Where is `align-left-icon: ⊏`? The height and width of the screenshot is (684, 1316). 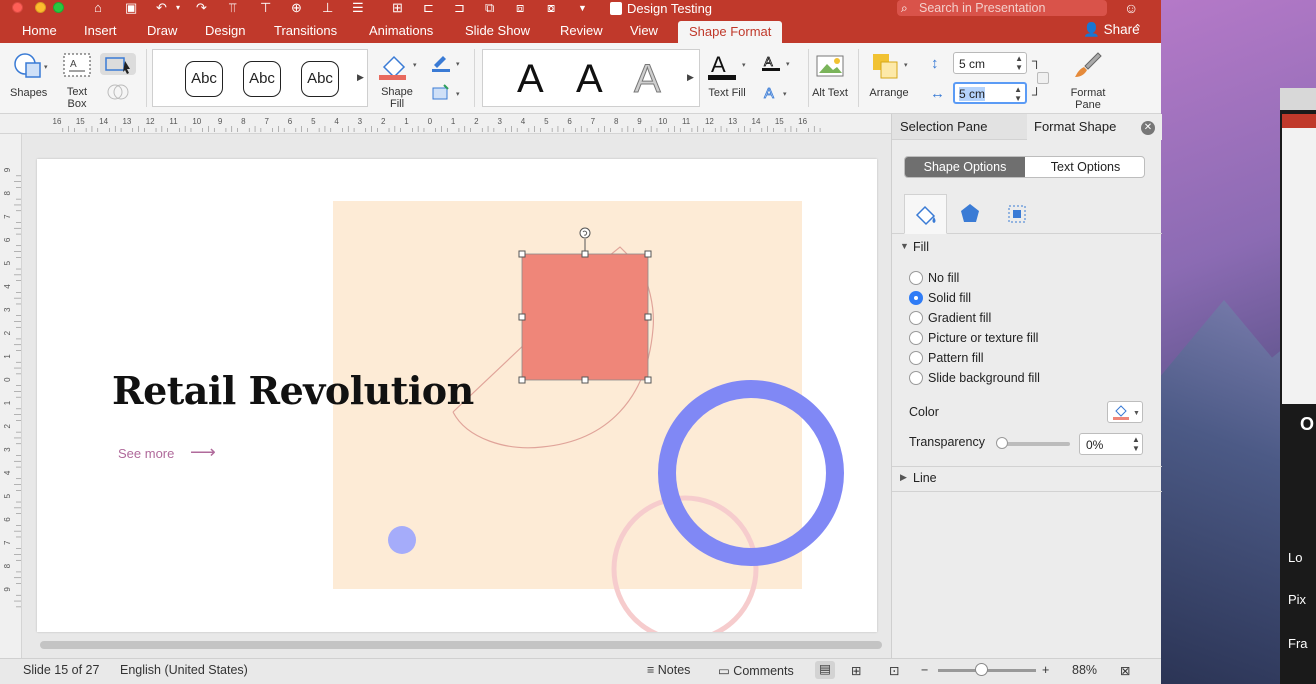
align-left-icon: ⊏ is located at coordinates (428, 8).